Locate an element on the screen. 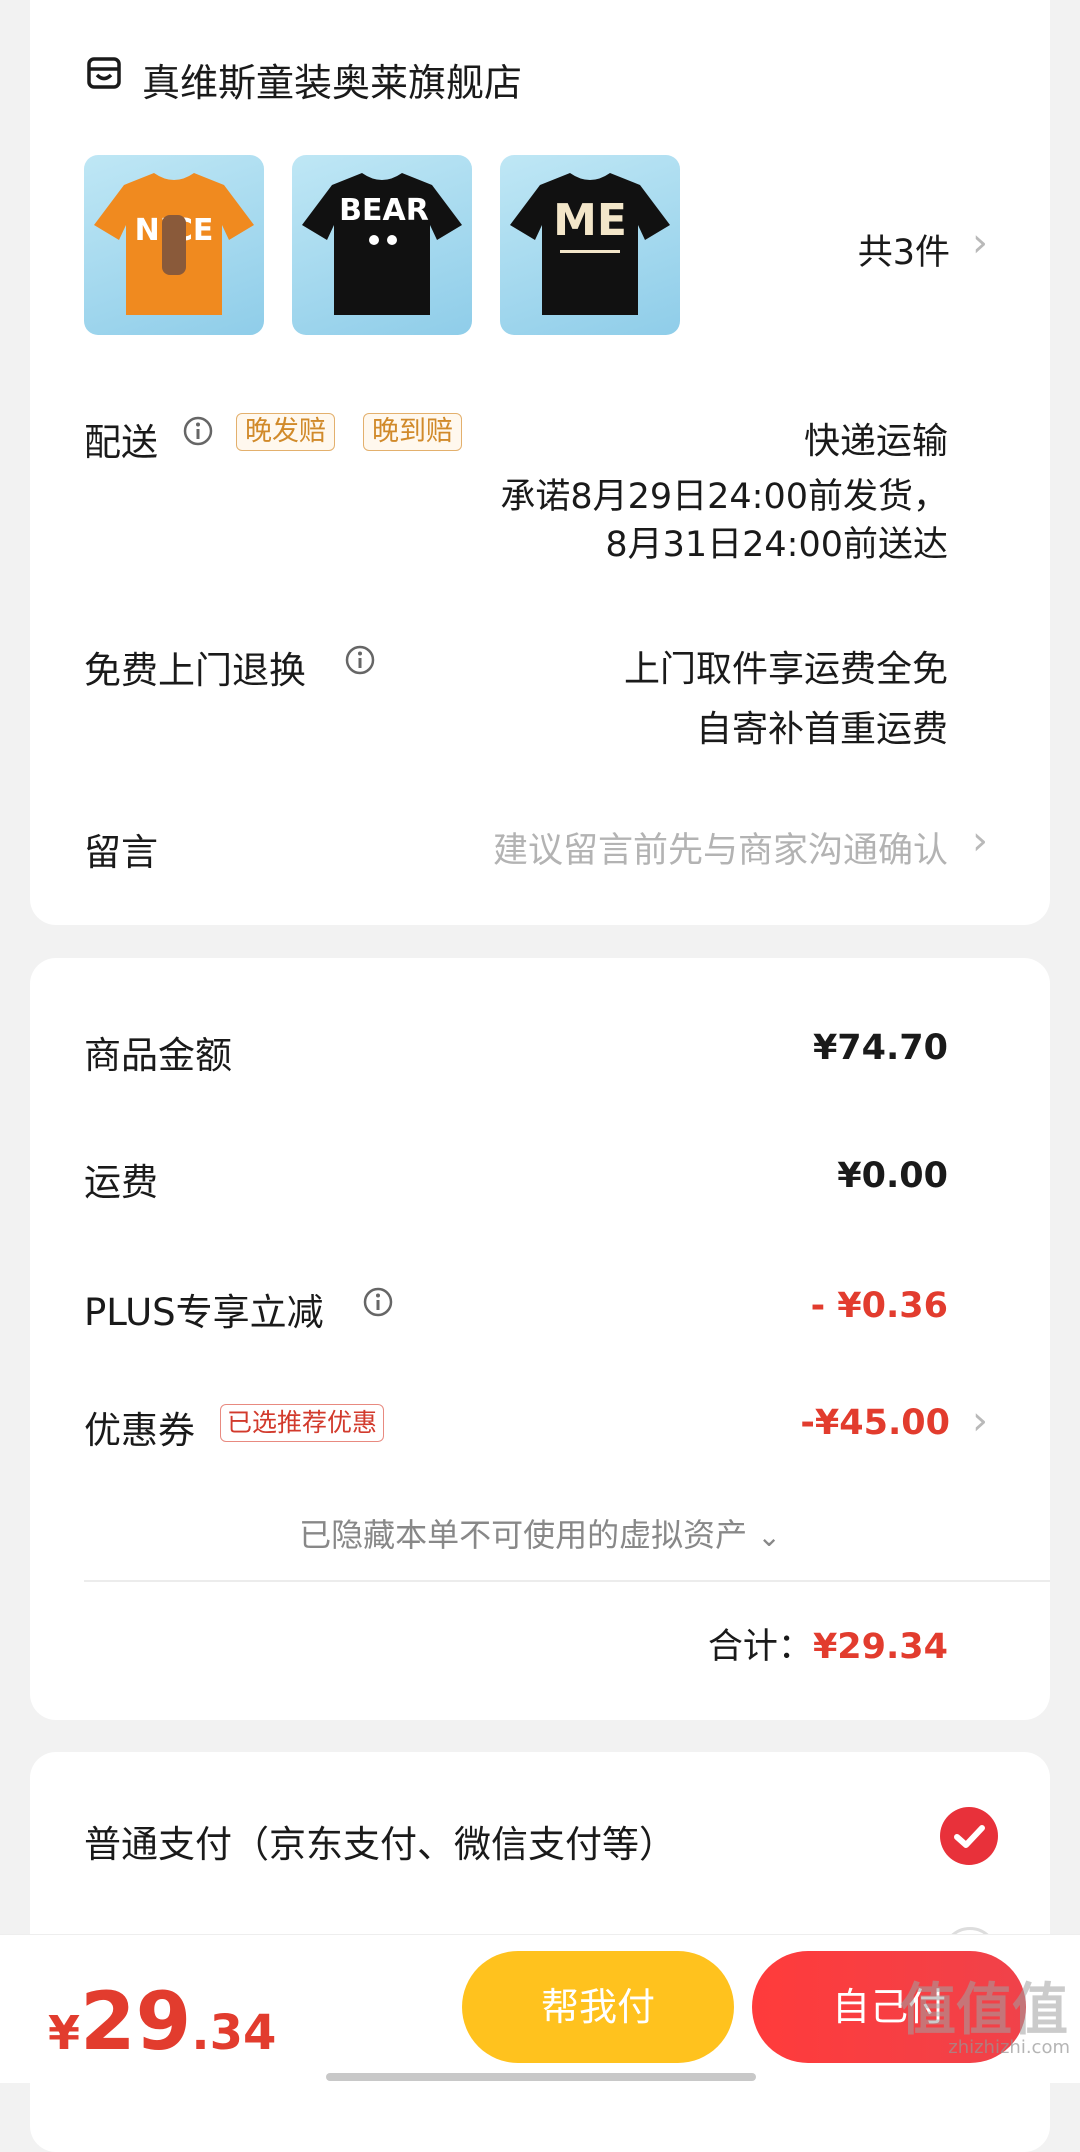  delivery-label: 配送 is located at coordinates (121, 442).